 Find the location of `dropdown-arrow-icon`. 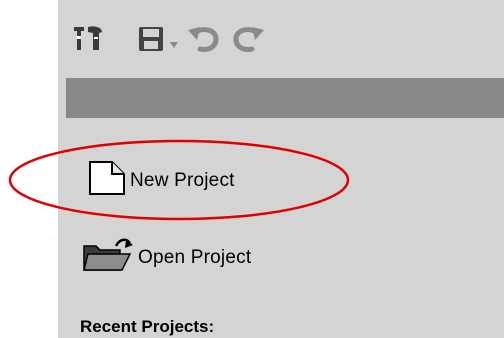

dropdown-arrow-icon is located at coordinates (174, 45).